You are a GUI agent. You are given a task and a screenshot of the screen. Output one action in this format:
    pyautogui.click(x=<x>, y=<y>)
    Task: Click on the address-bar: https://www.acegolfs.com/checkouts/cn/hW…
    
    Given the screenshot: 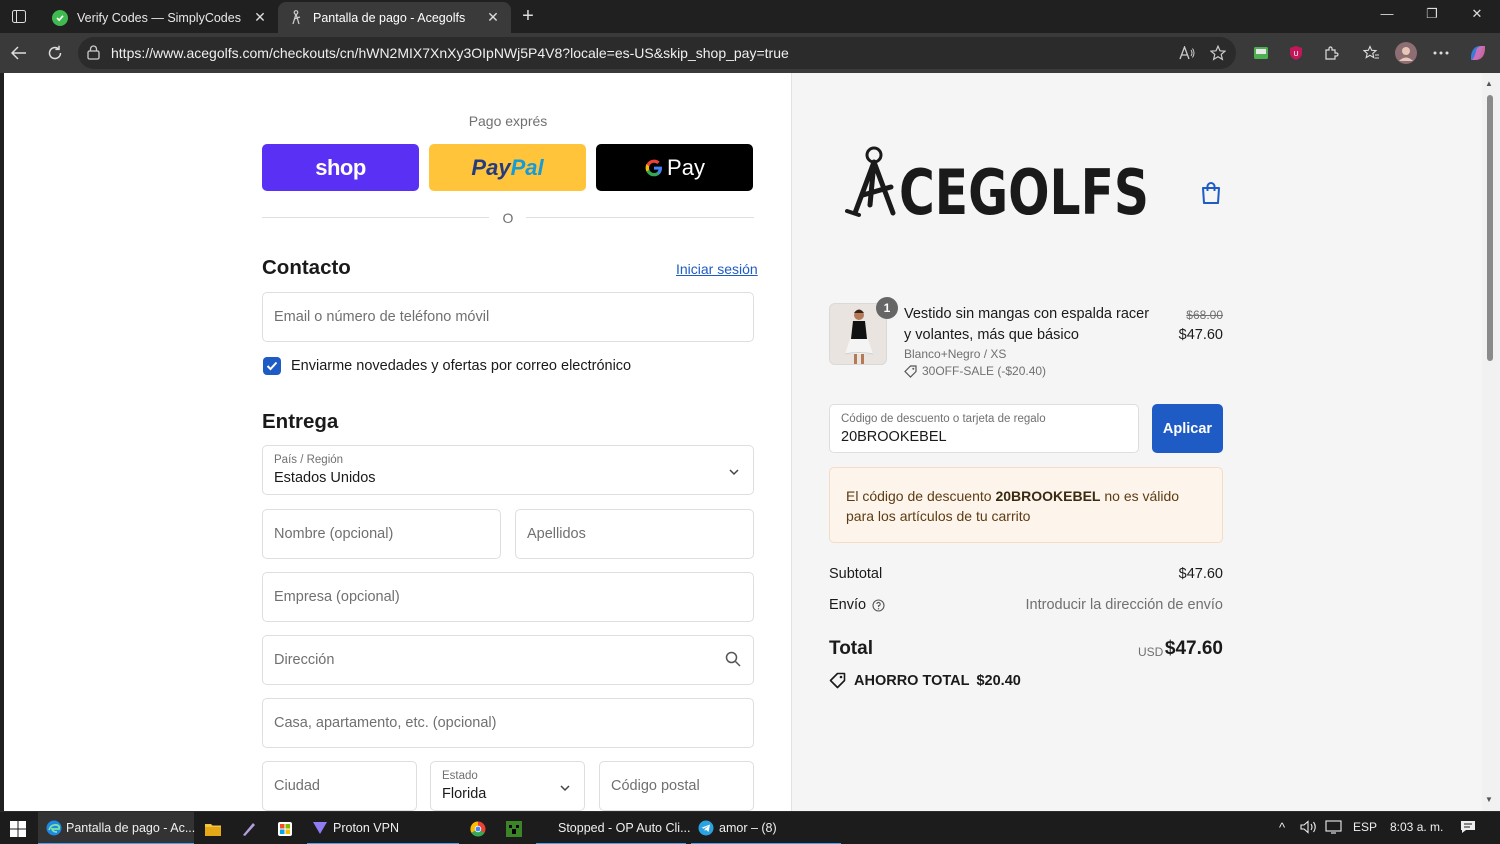 What is the action you would take?
    pyautogui.click(x=657, y=53)
    